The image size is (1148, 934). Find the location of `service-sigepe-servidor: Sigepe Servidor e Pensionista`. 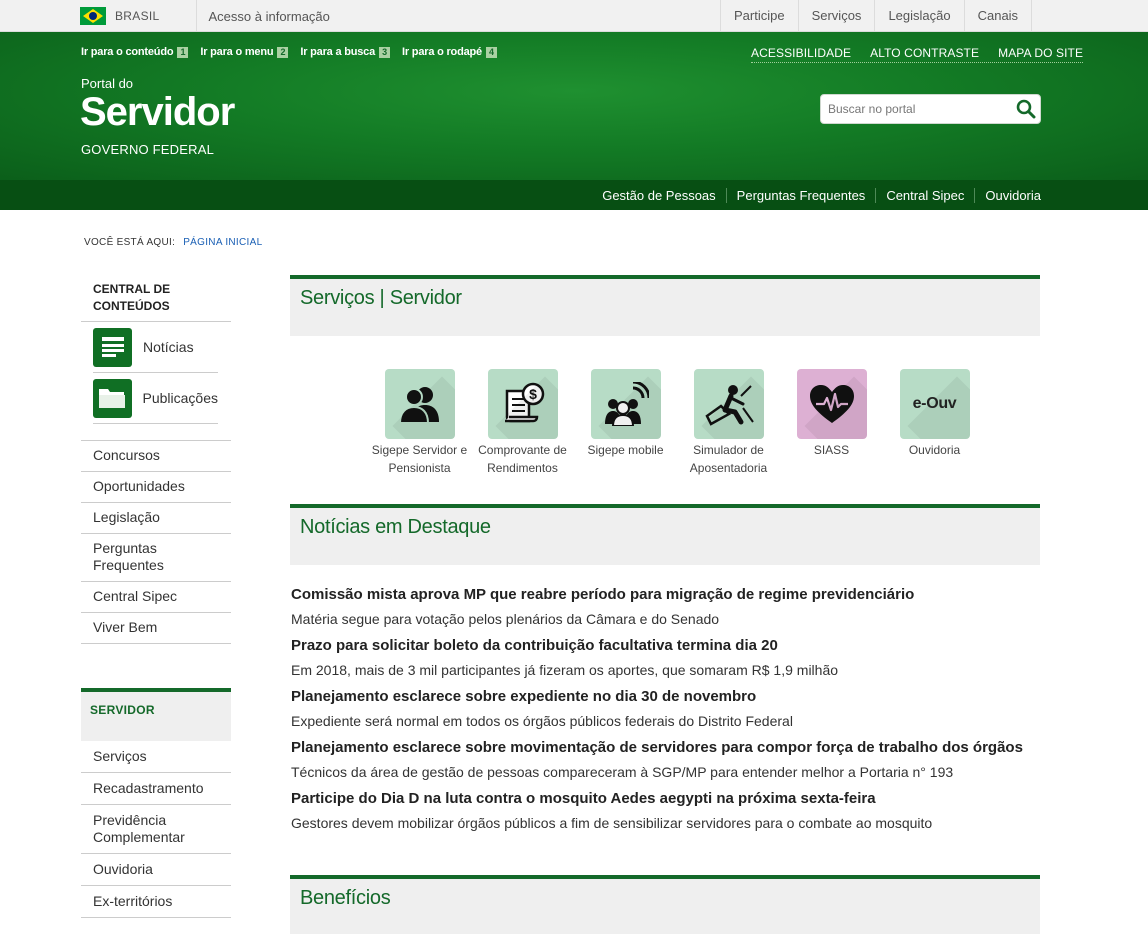

service-sigepe-servidor: Sigepe Servidor e Pensionista is located at coordinates (419, 423).